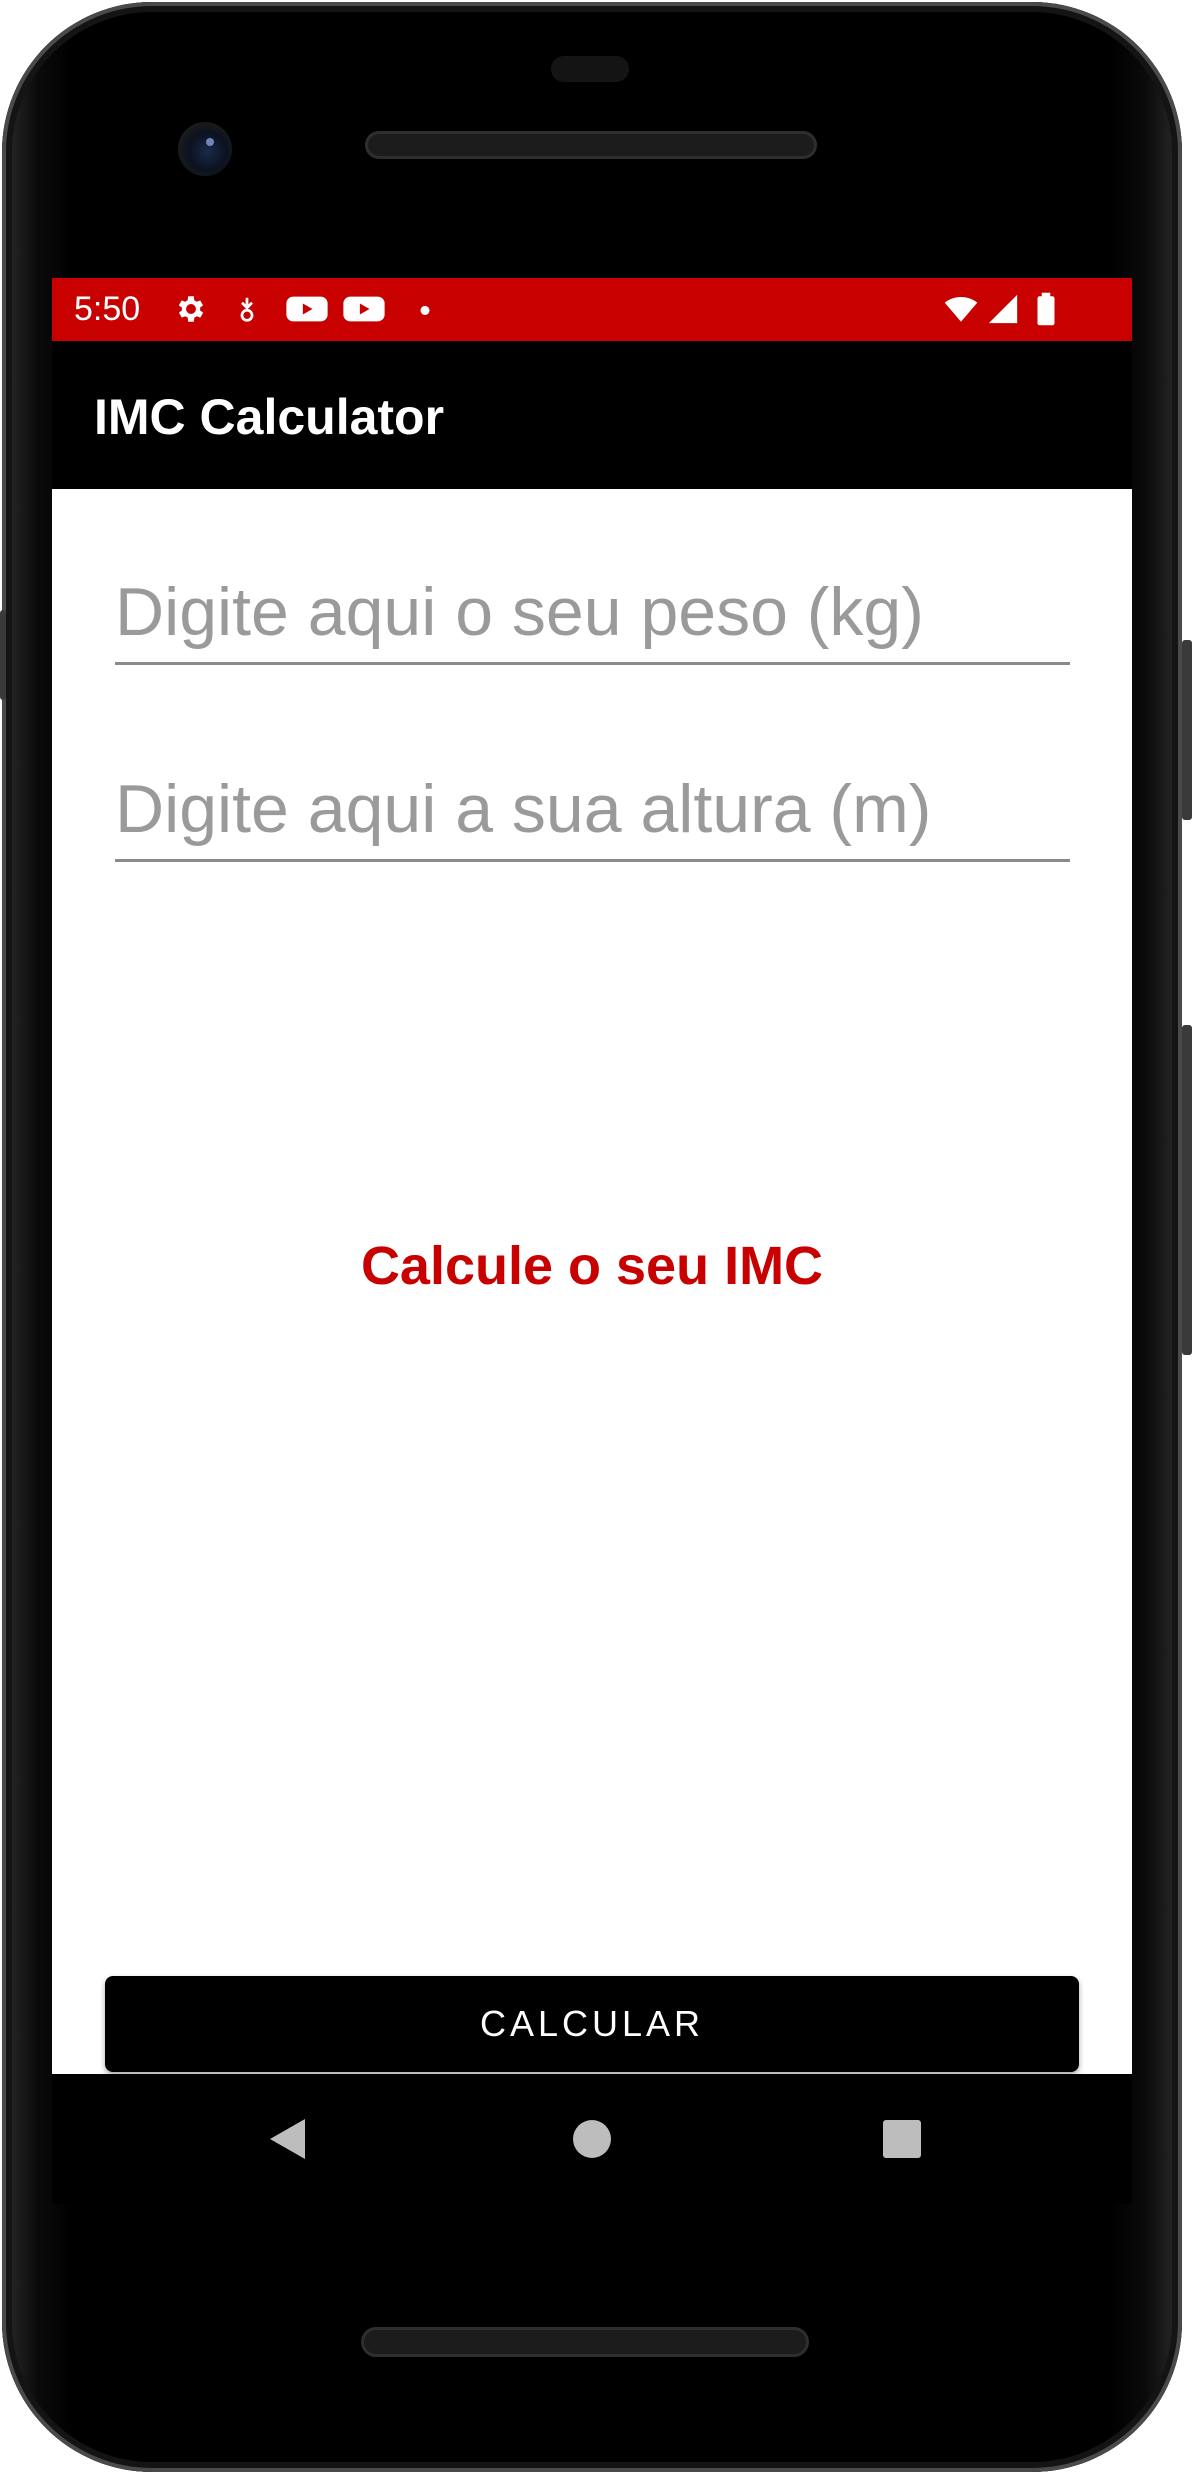 The image size is (1194, 2480). Describe the element at coordinates (1187, 1190) in the screenshot. I see `side-button-volume` at that location.